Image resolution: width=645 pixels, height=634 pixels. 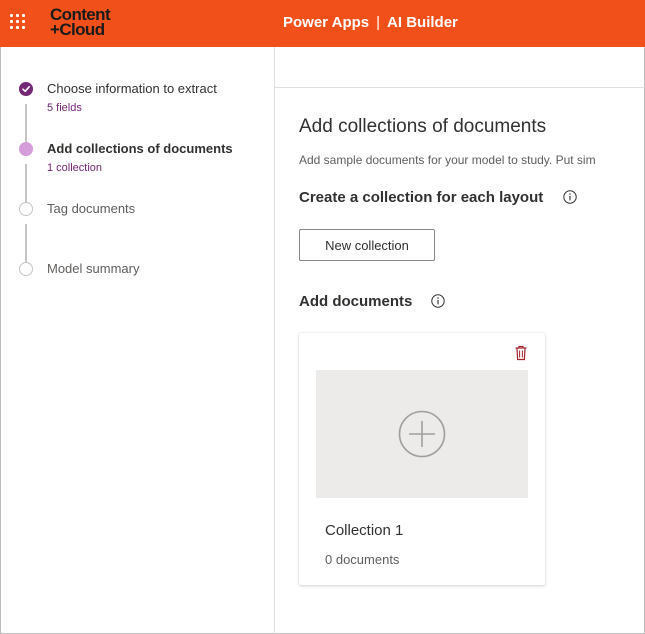 What do you see at coordinates (421, 197) in the screenshot?
I see `create-collection-heading: Create a collection for each layout` at bounding box center [421, 197].